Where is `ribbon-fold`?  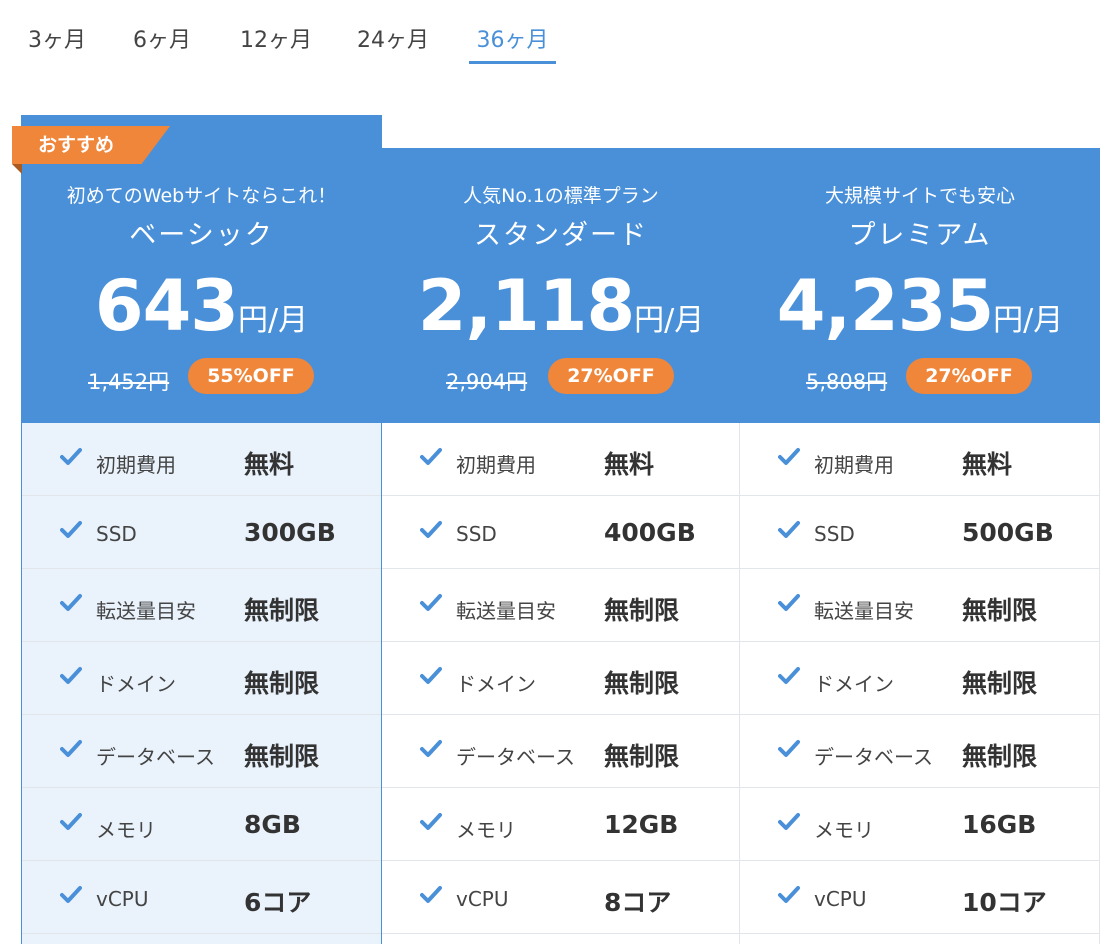
ribbon-fold is located at coordinates (17, 169).